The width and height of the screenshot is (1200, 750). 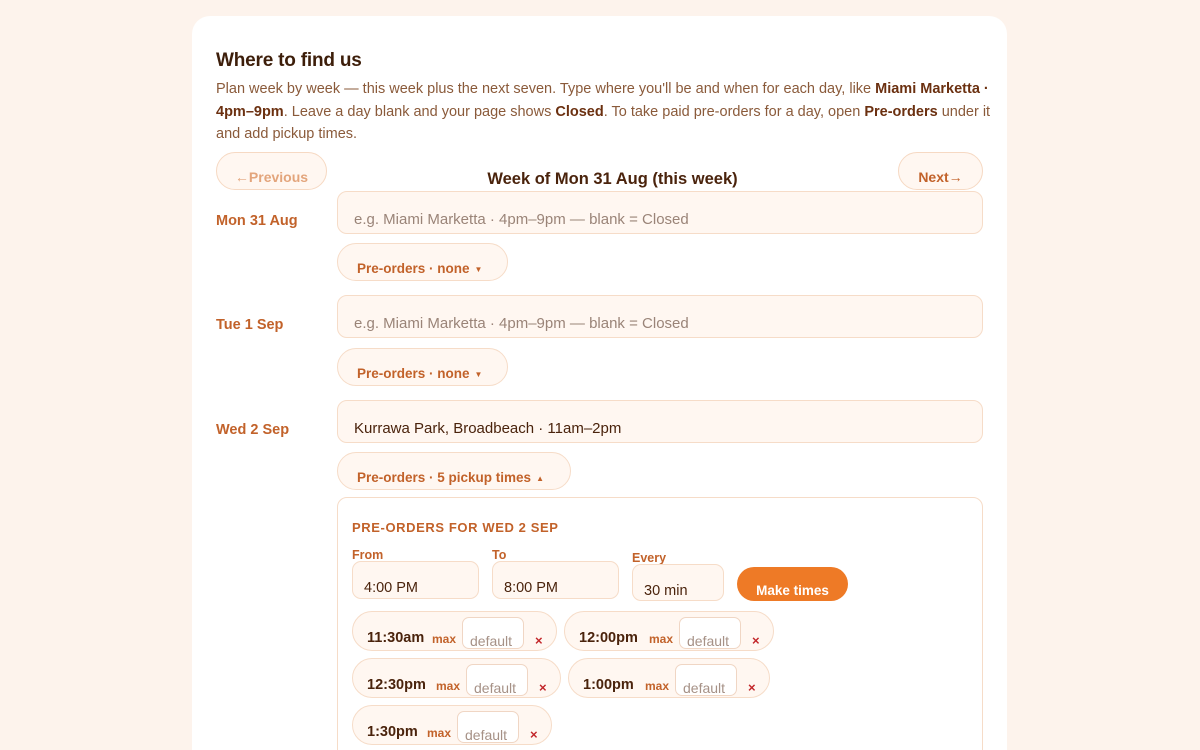 I want to click on make-times-button: Make times, so click(x=792, y=584).